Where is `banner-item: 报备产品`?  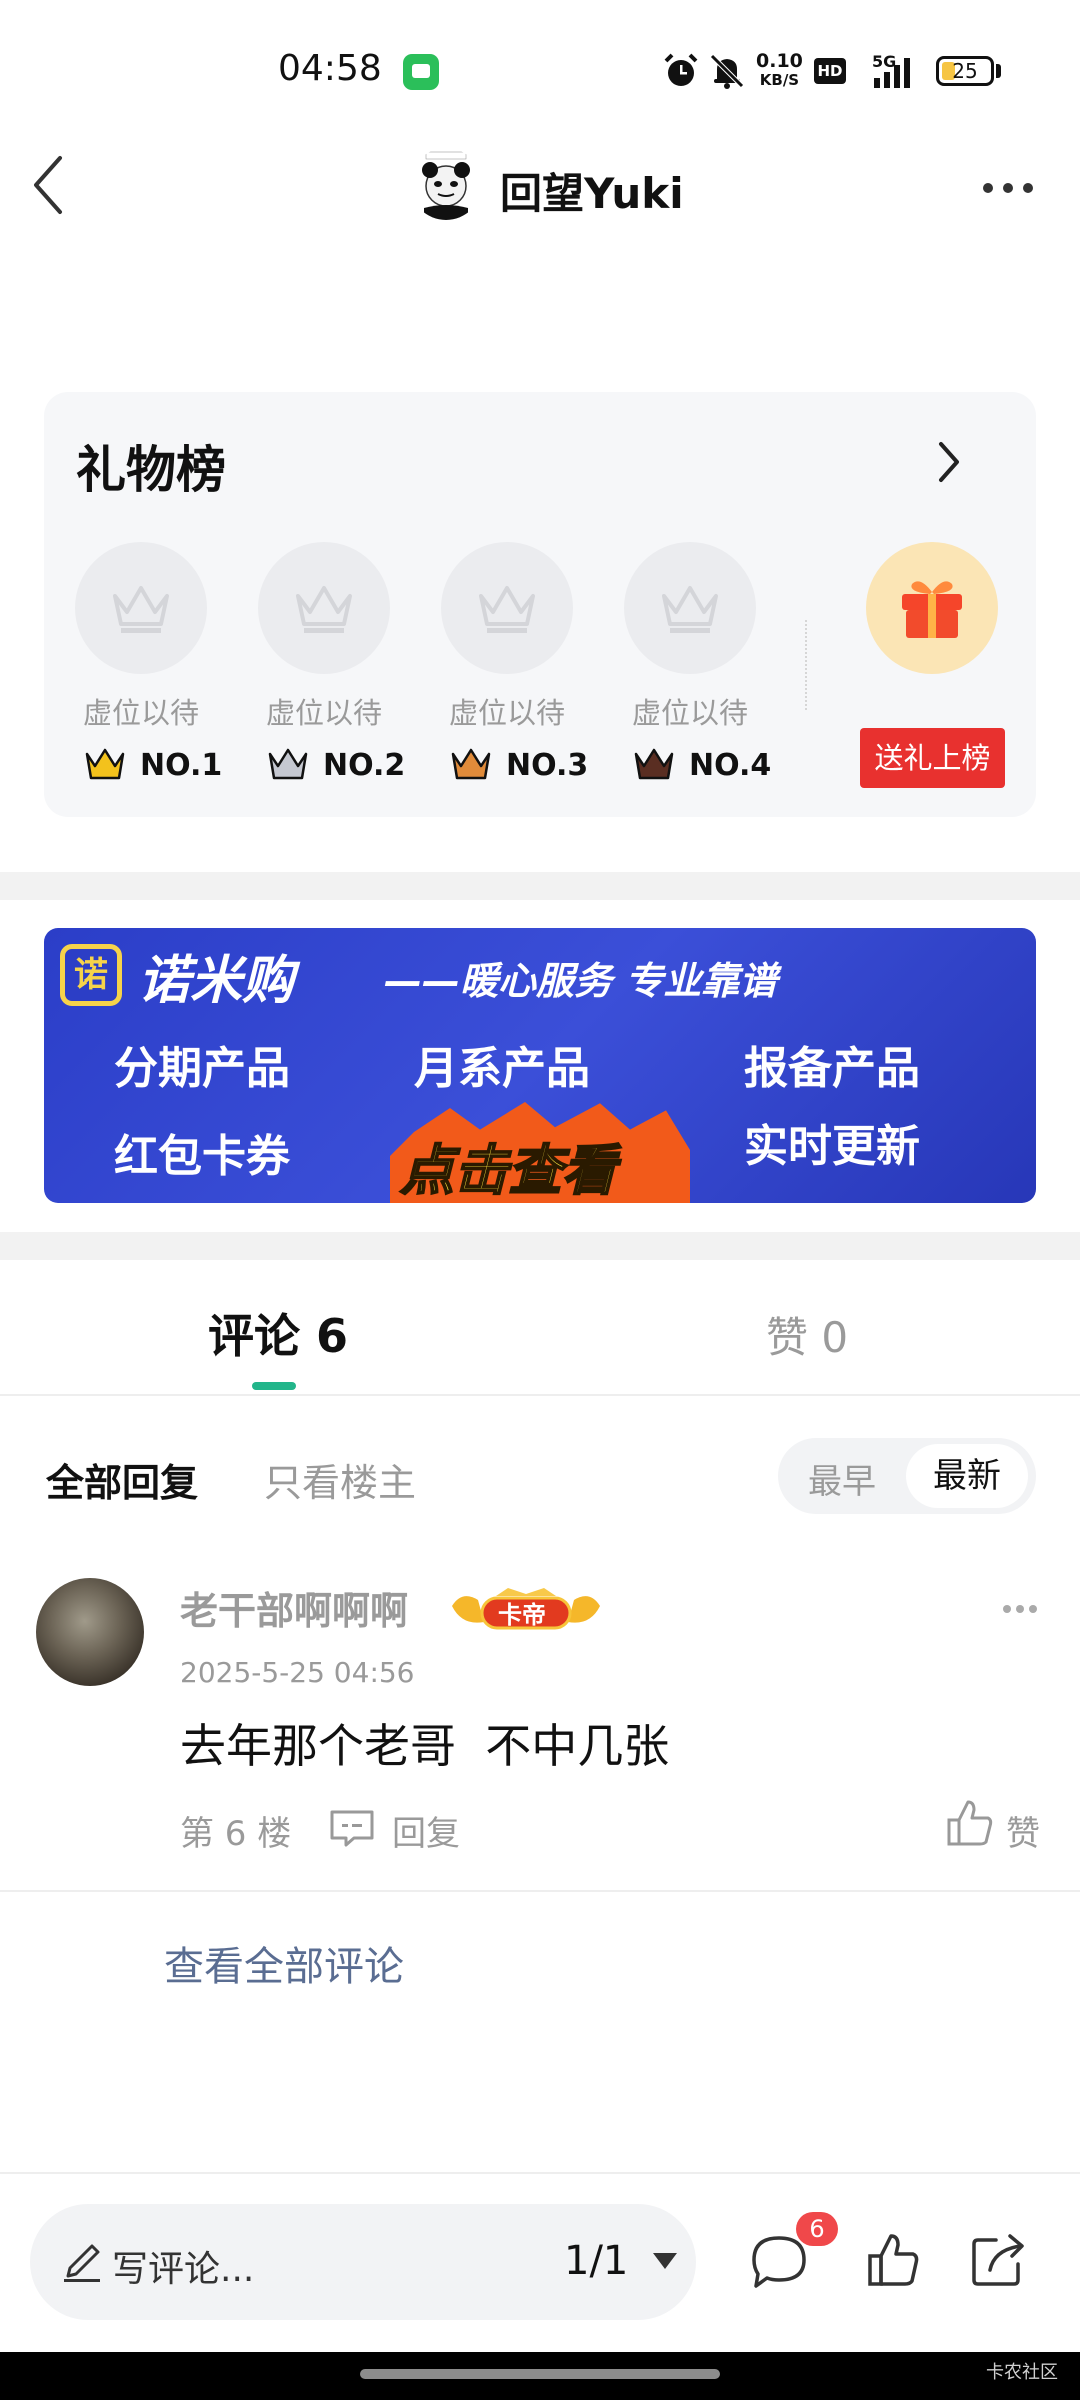
banner-item: 报备产品 is located at coordinates (832, 1068).